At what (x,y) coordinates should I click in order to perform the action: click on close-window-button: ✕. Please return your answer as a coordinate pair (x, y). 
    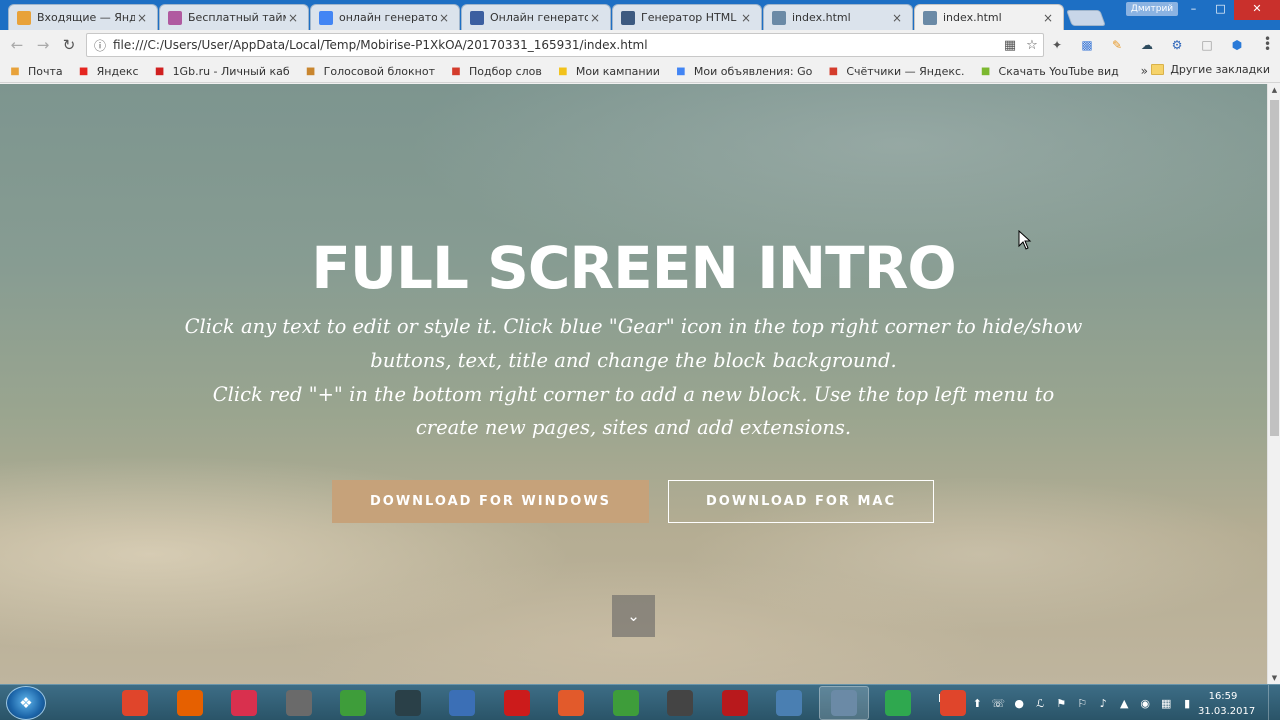
    Looking at the image, I should click on (1257, 10).